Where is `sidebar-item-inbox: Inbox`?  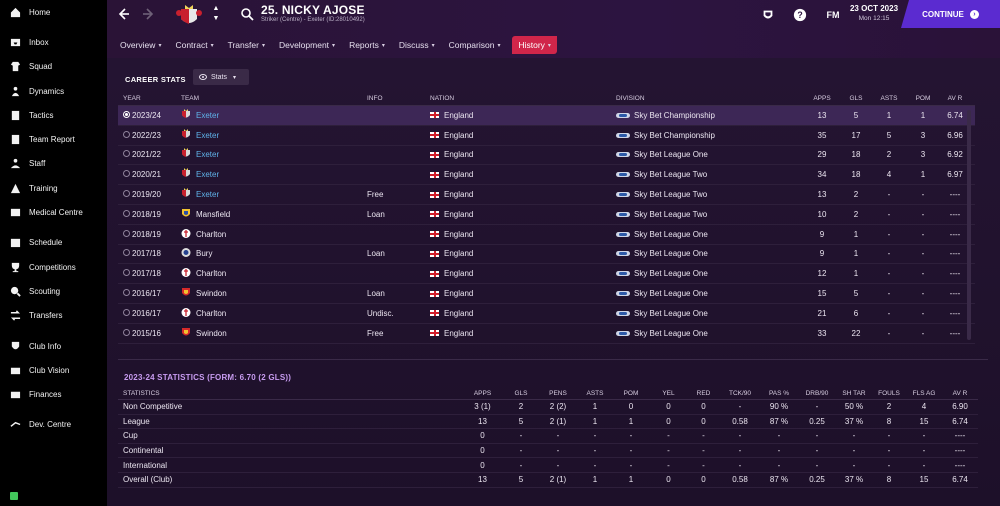 sidebar-item-inbox: Inbox is located at coordinates (53, 42).